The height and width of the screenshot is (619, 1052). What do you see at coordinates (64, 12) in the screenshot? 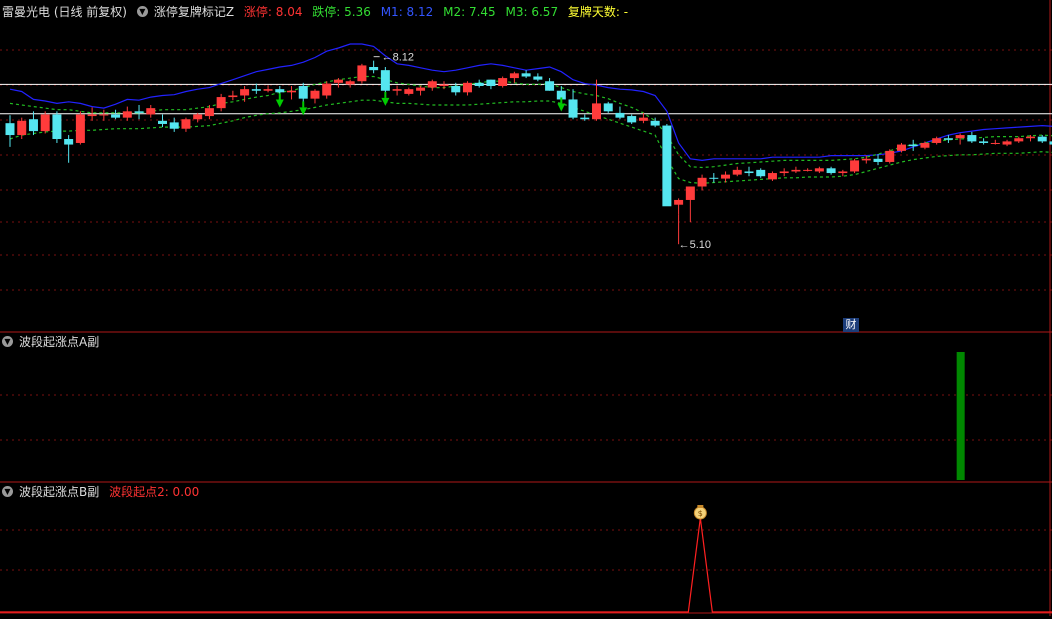
I see `stock-title: 雷曼光电 (日线 前复权)` at bounding box center [64, 12].